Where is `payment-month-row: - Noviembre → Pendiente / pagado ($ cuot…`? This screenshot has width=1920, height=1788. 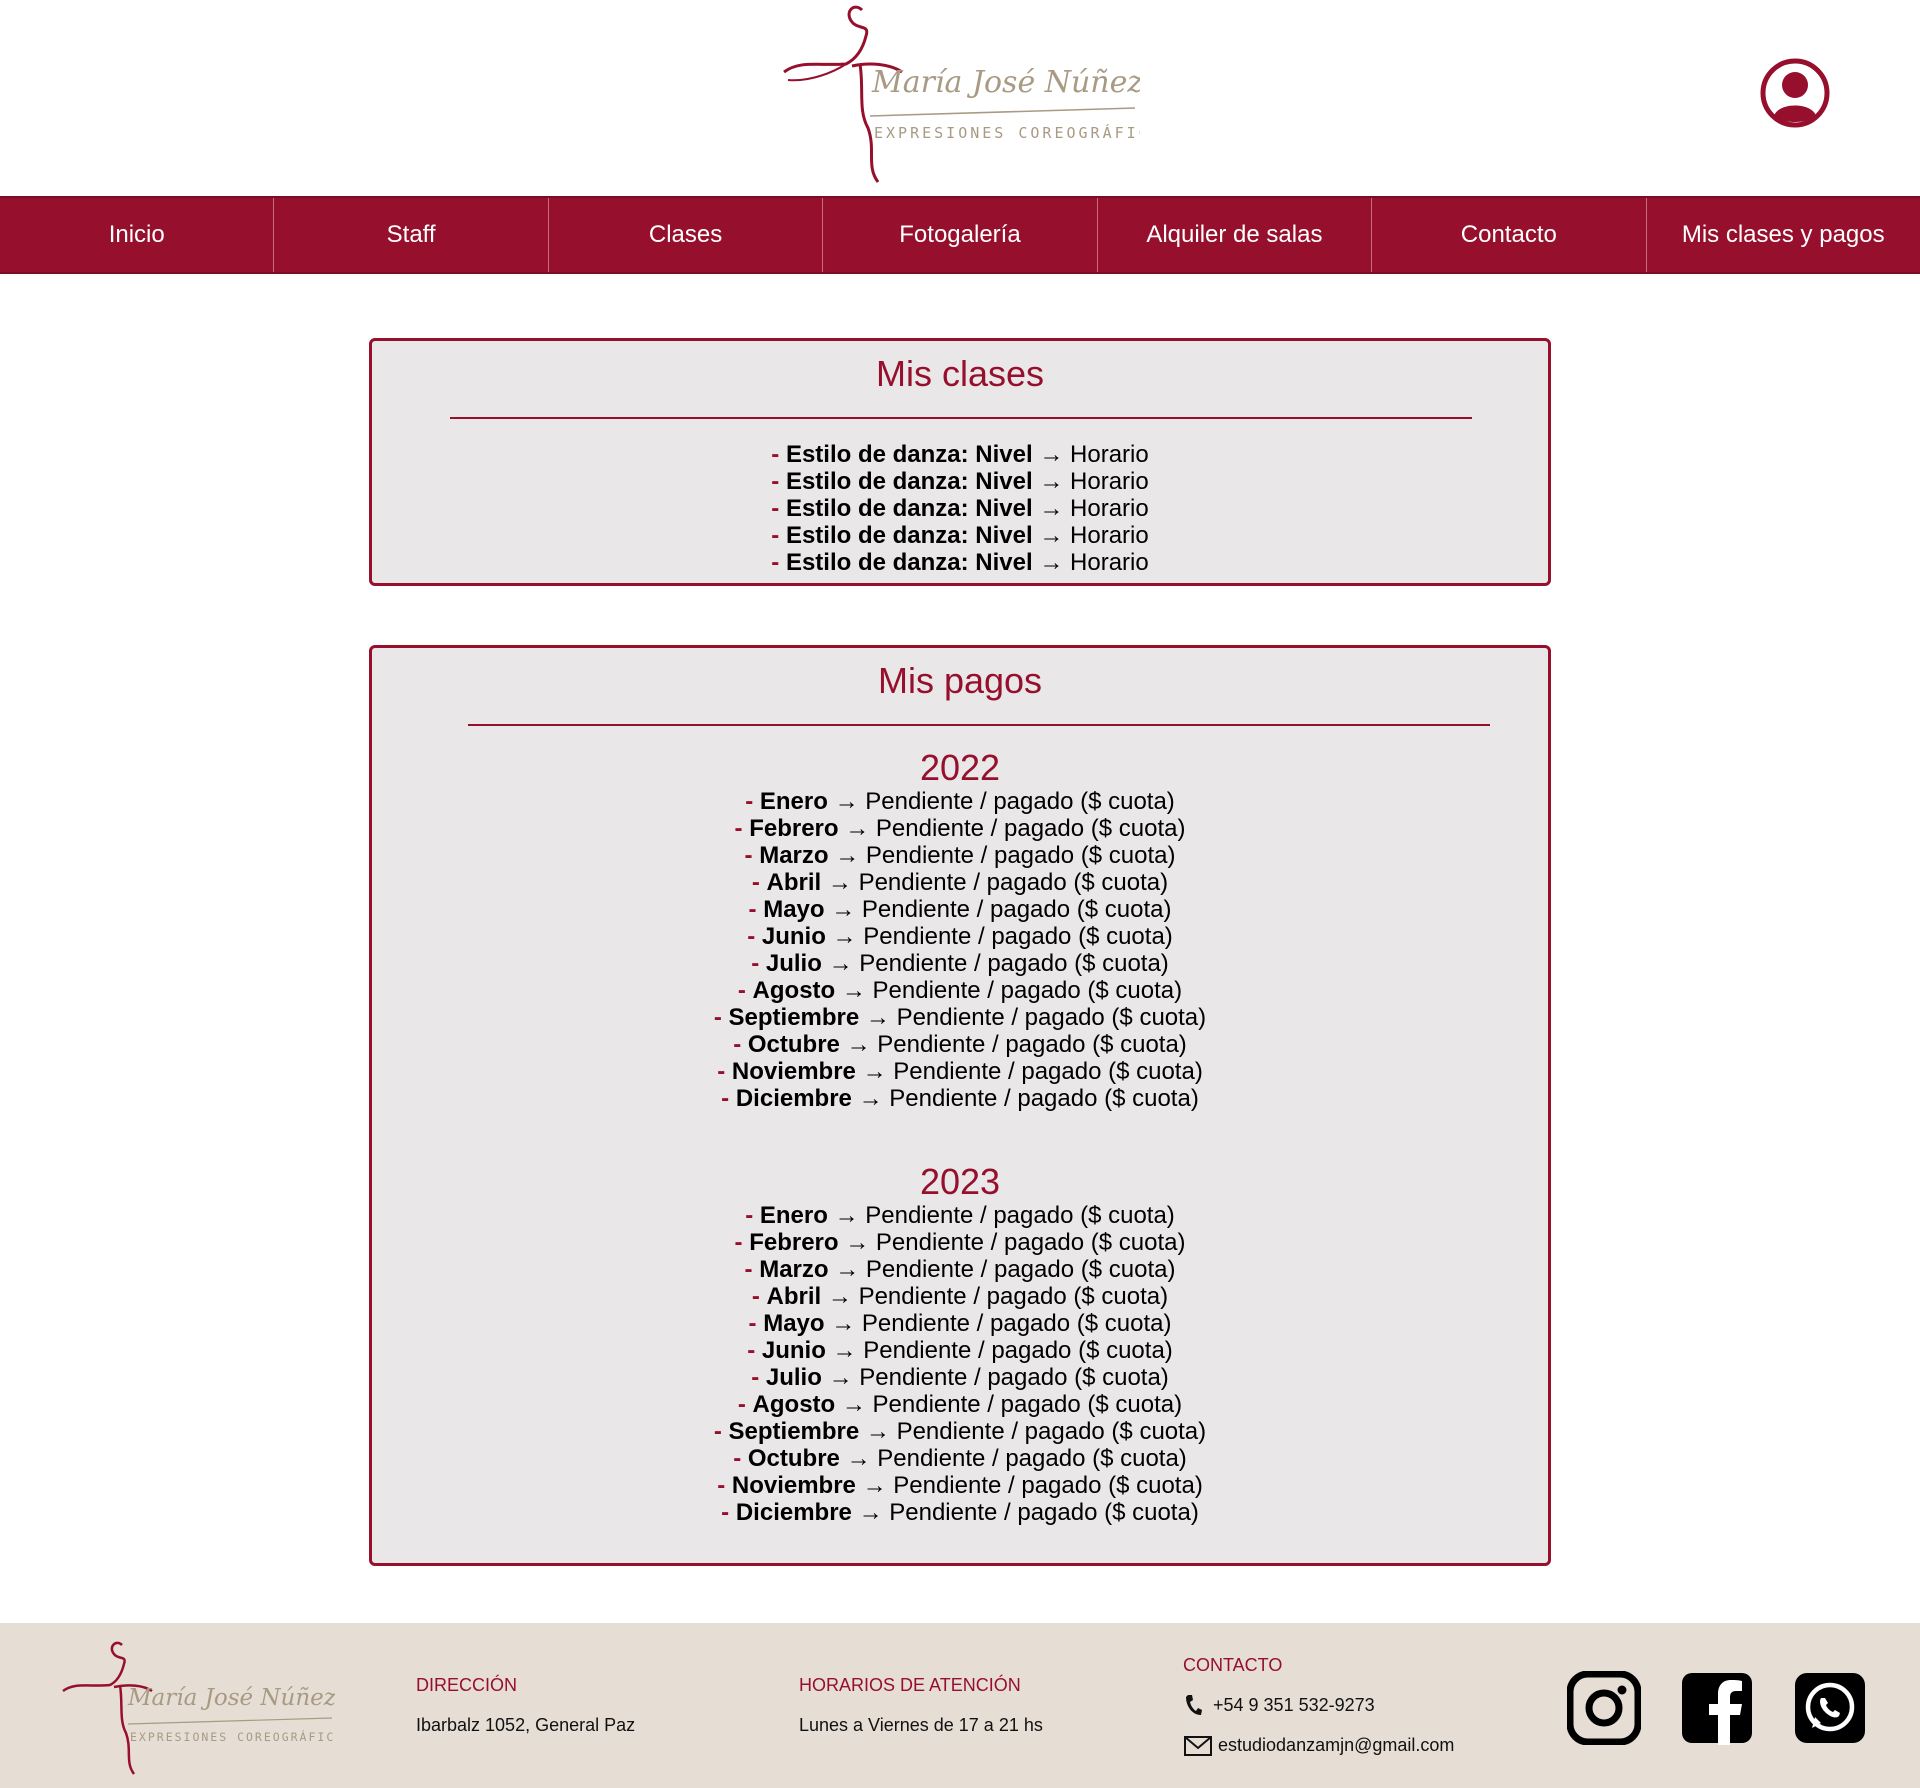
payment-month-row: - Noviembre → Pendiente / pagado ($ cuot… is located at coordinates (960, 1485).